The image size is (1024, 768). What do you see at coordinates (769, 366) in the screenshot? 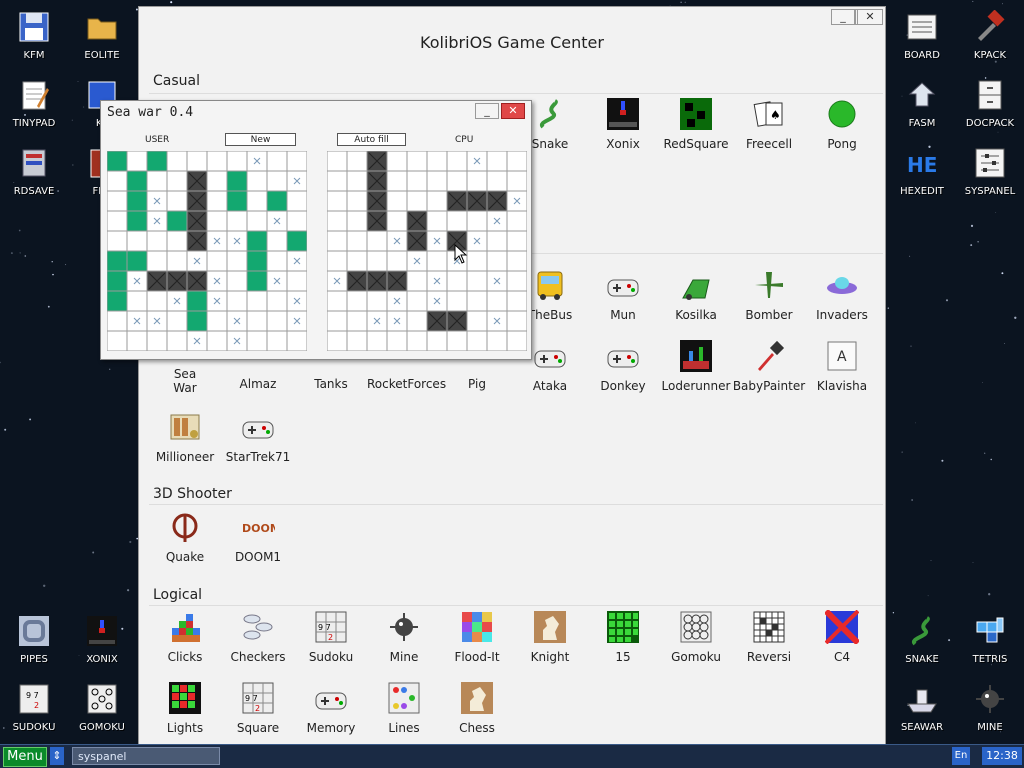
I see `game-babypainter: BabyPainter` at bounding box center [769, 366].